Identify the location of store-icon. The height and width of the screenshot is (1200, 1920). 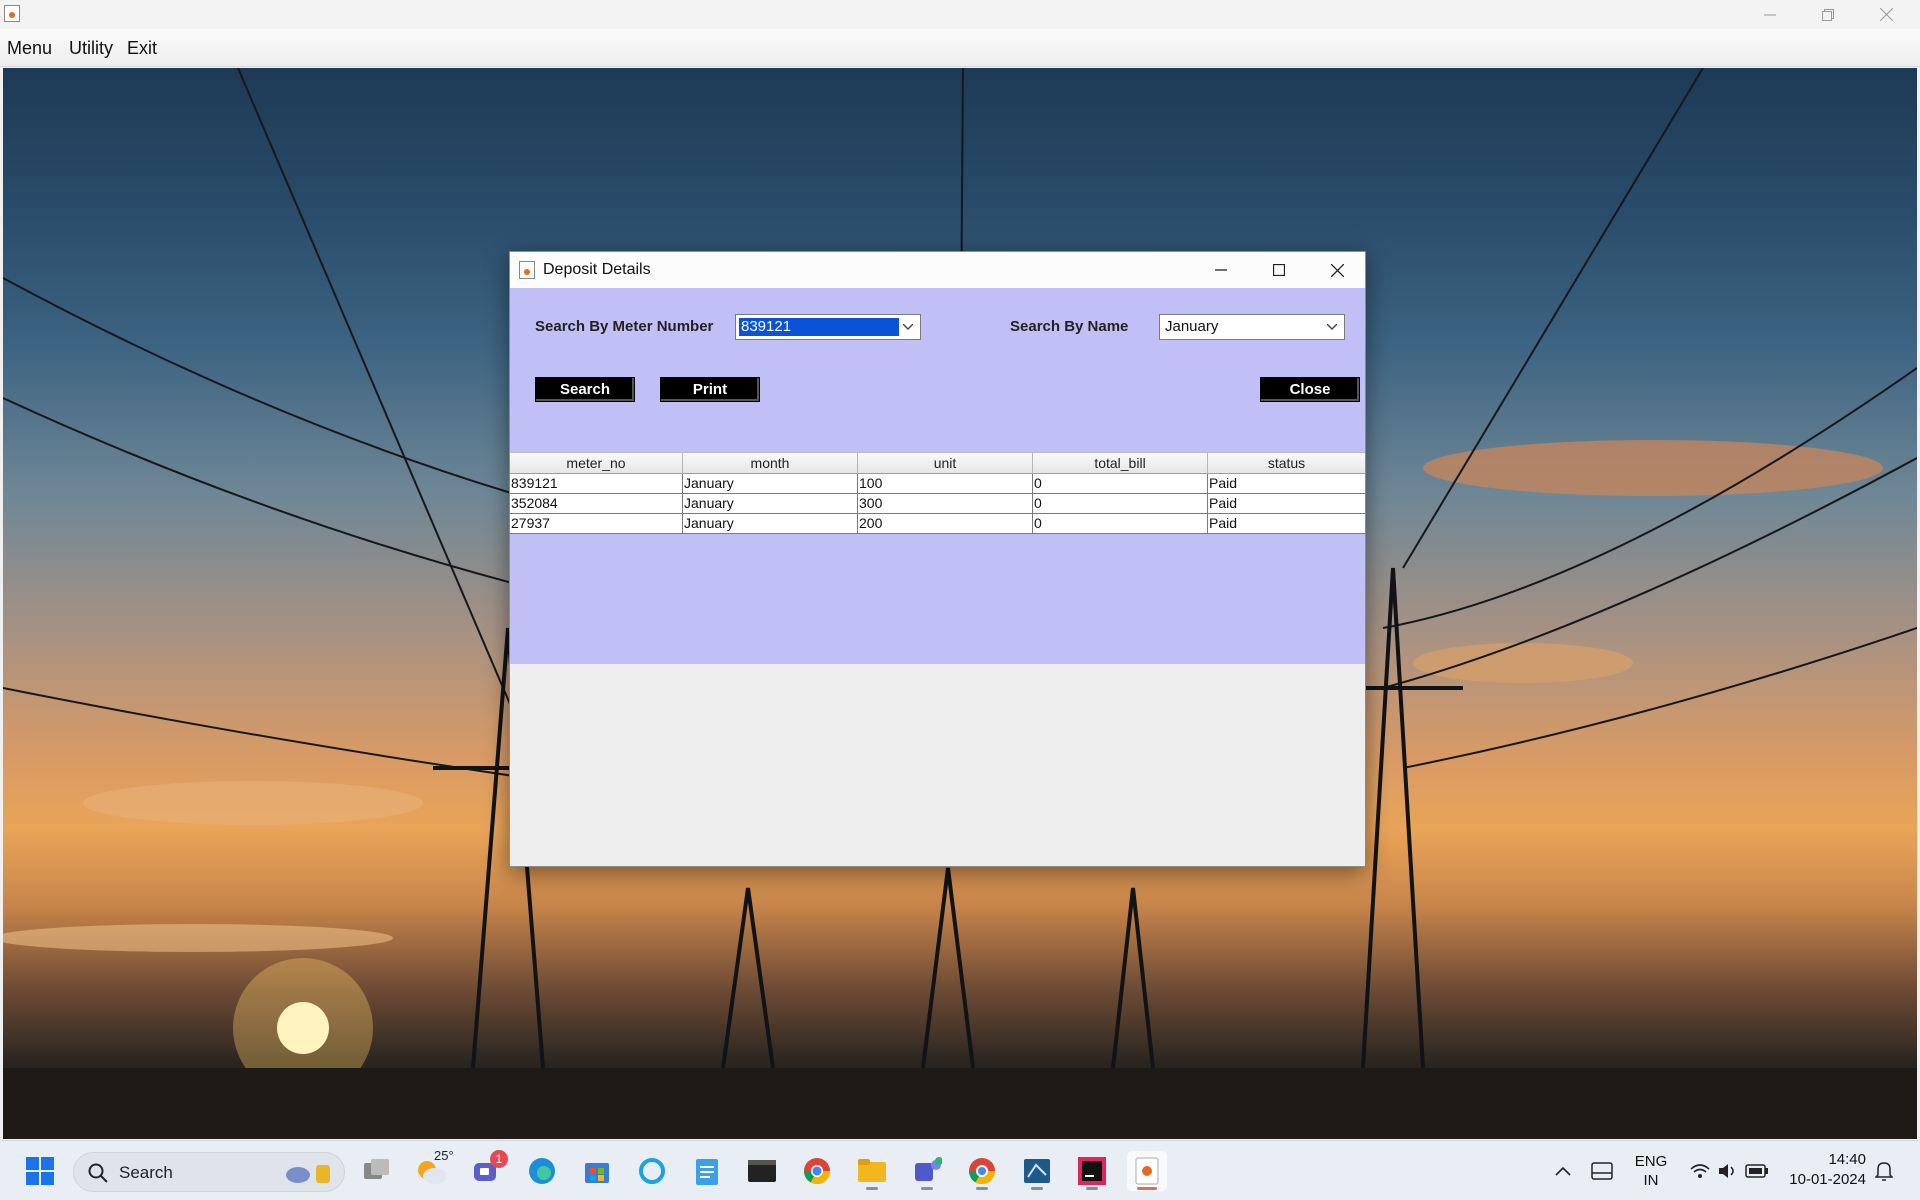
(597, 1171).